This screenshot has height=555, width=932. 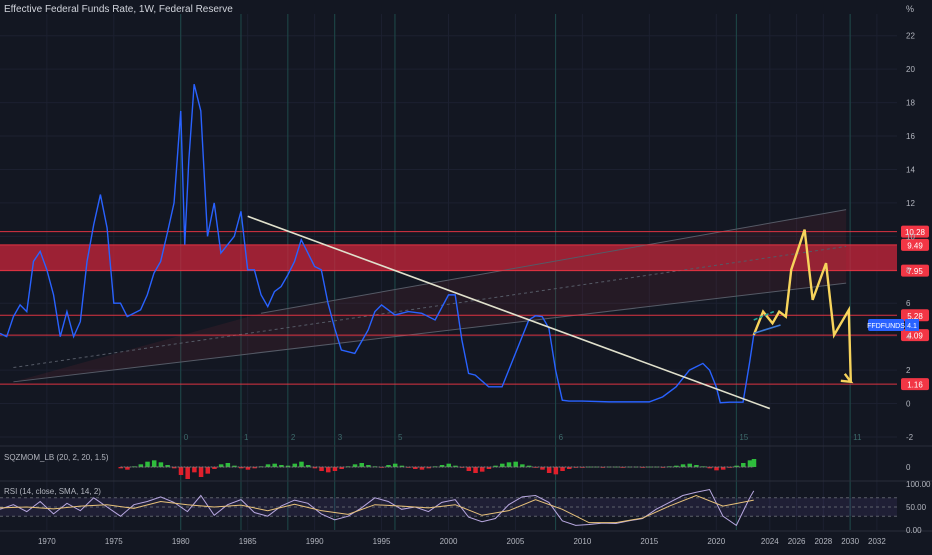 What do you see at coordinates (293, 437) in the screenshot?
I see `cycle-marker-label: 2` at bounding box center [293, 437].